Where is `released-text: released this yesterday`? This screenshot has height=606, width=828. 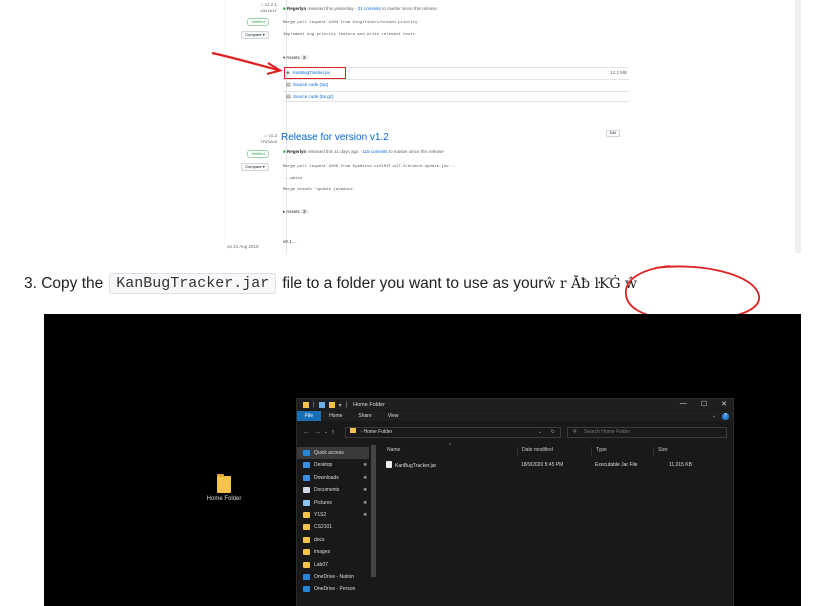
released-text: released this yesterday is located at coordinates (330, 8).